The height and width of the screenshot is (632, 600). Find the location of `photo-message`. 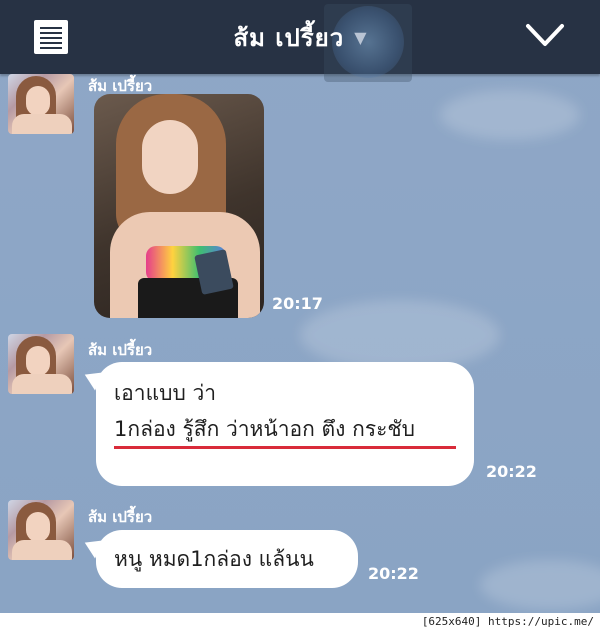

photo-message is located at coordinates (179, 206).